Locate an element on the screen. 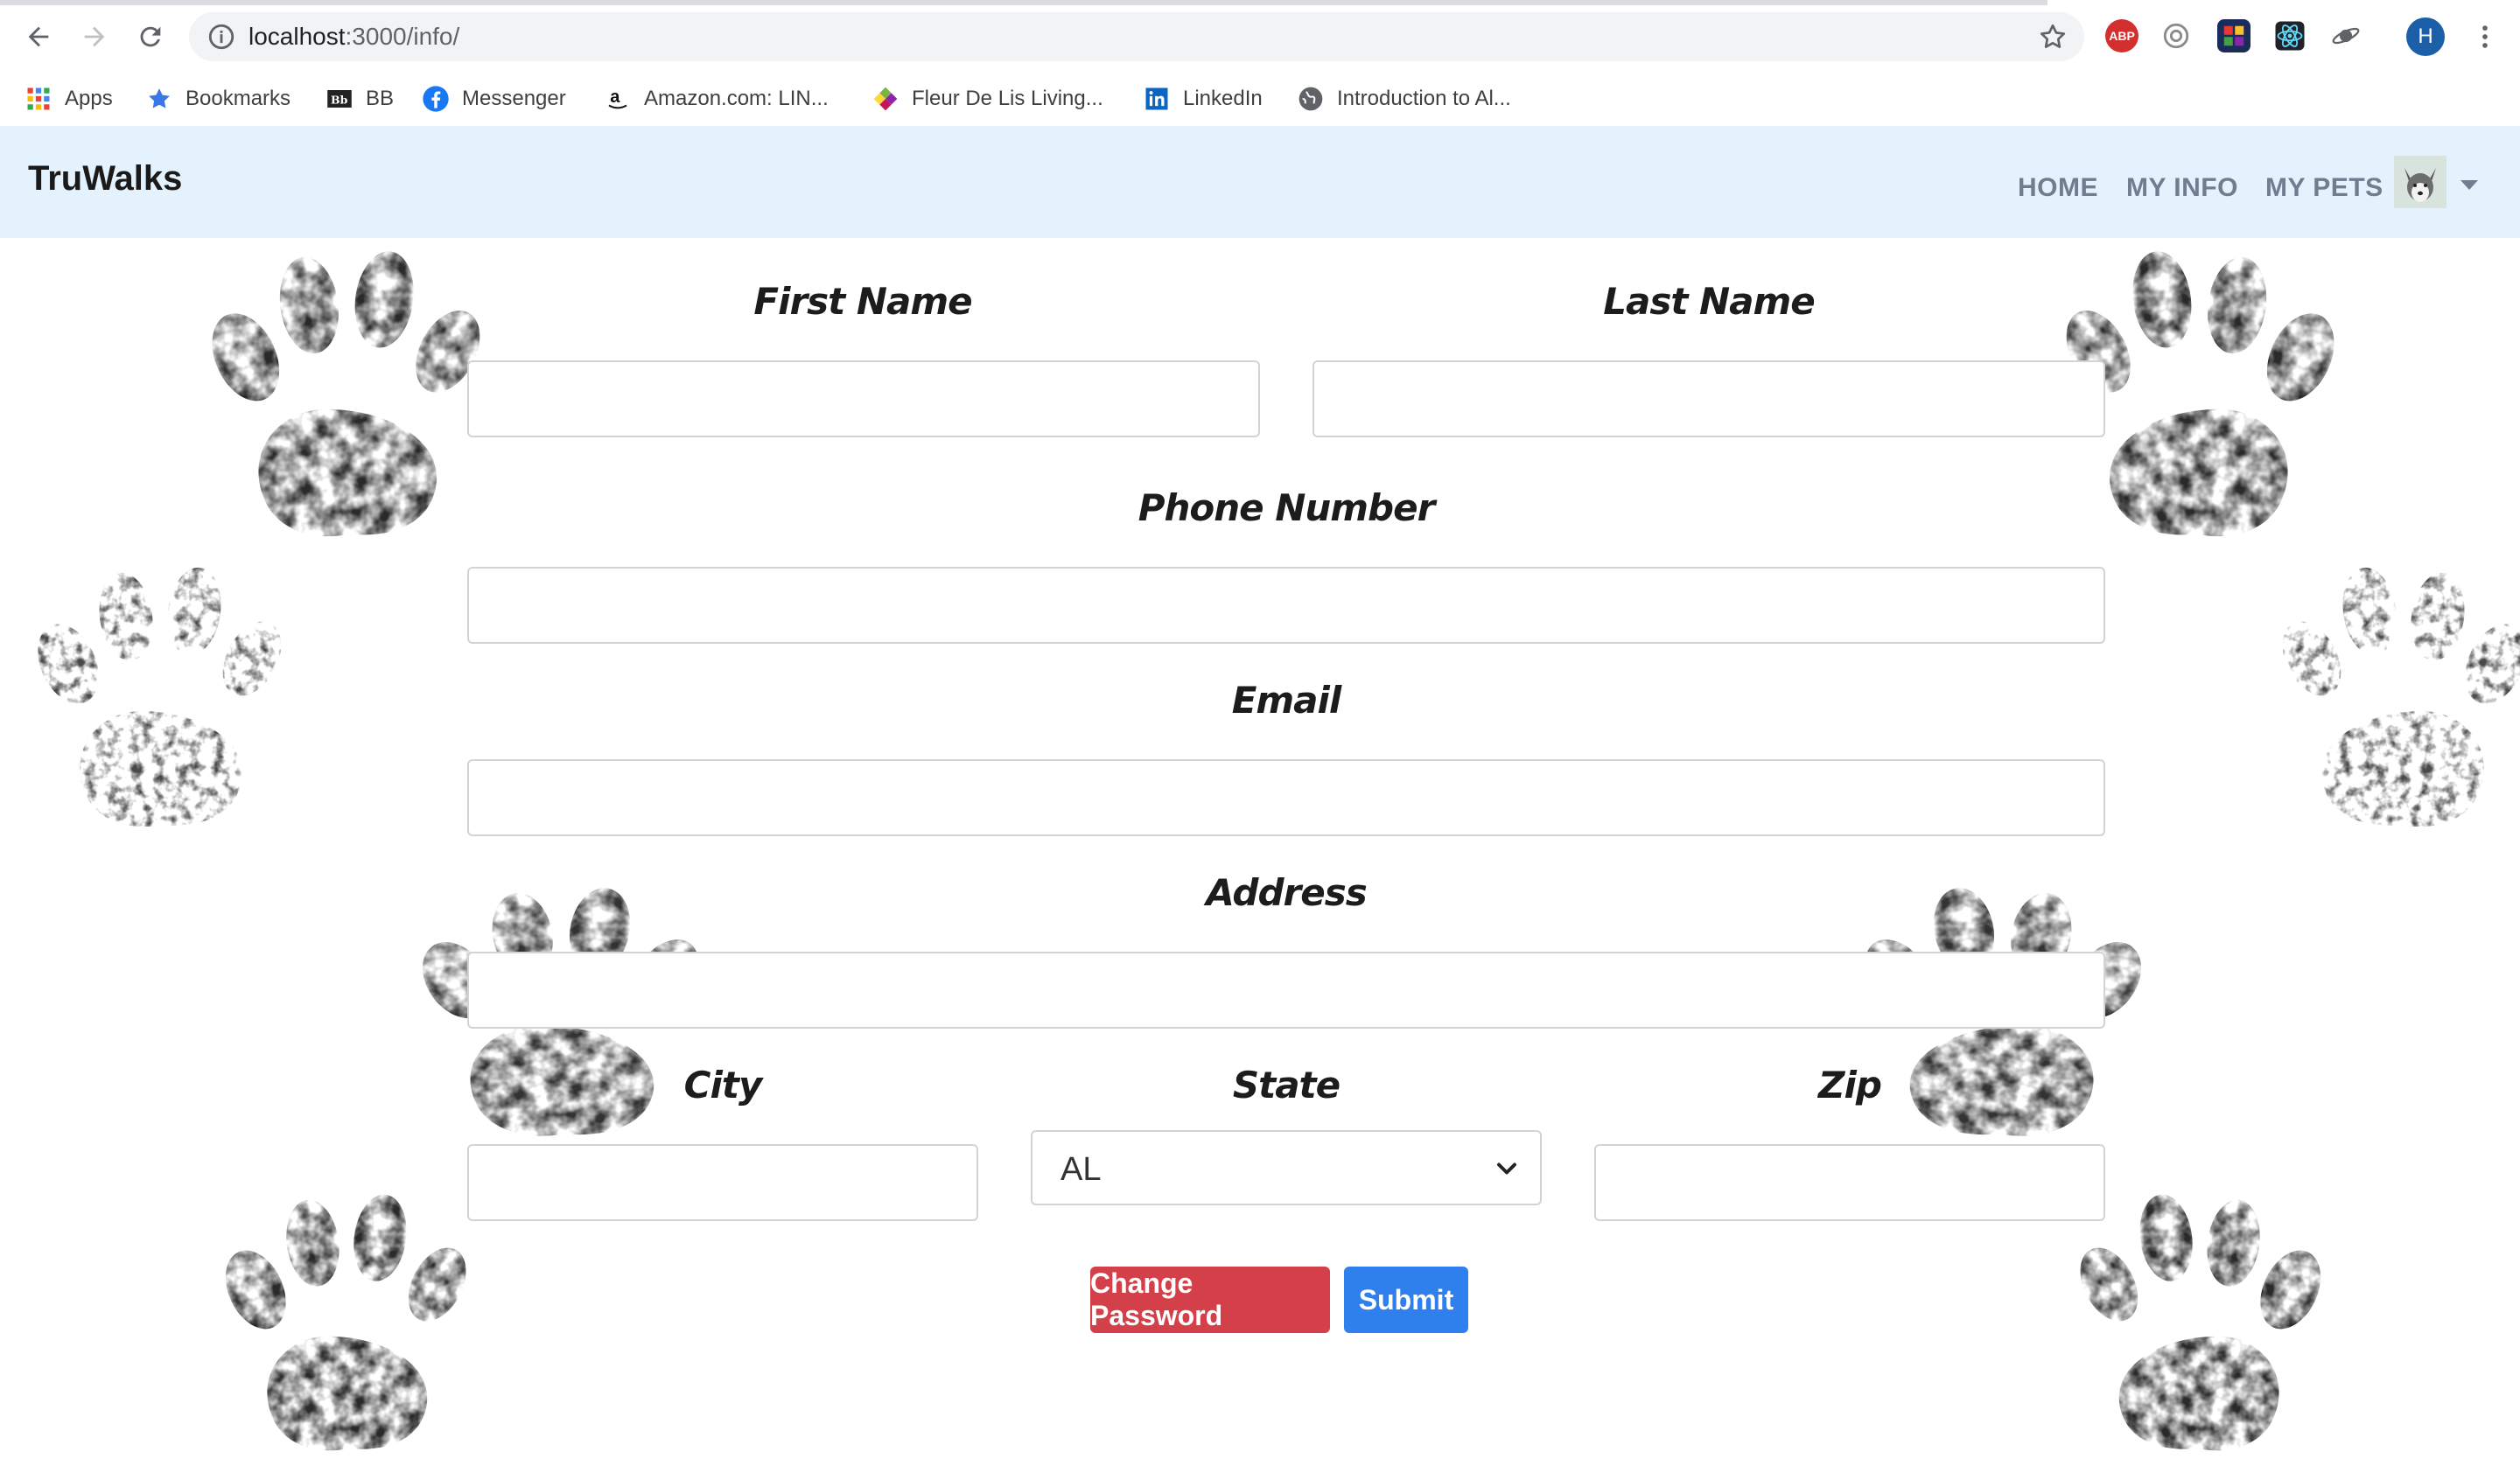 This screenshot has width=2520, height=1466. pets-dropdown-caret-icon is located at coordinates (2469, 185).